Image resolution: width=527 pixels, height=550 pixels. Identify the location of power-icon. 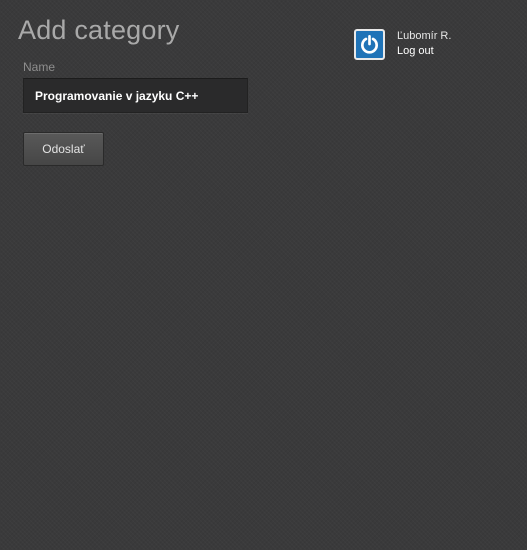
(369, 44).